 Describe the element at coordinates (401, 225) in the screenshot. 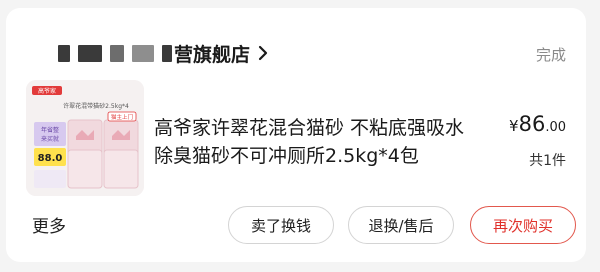

I see `refund-button: 退换/售后` at that location.